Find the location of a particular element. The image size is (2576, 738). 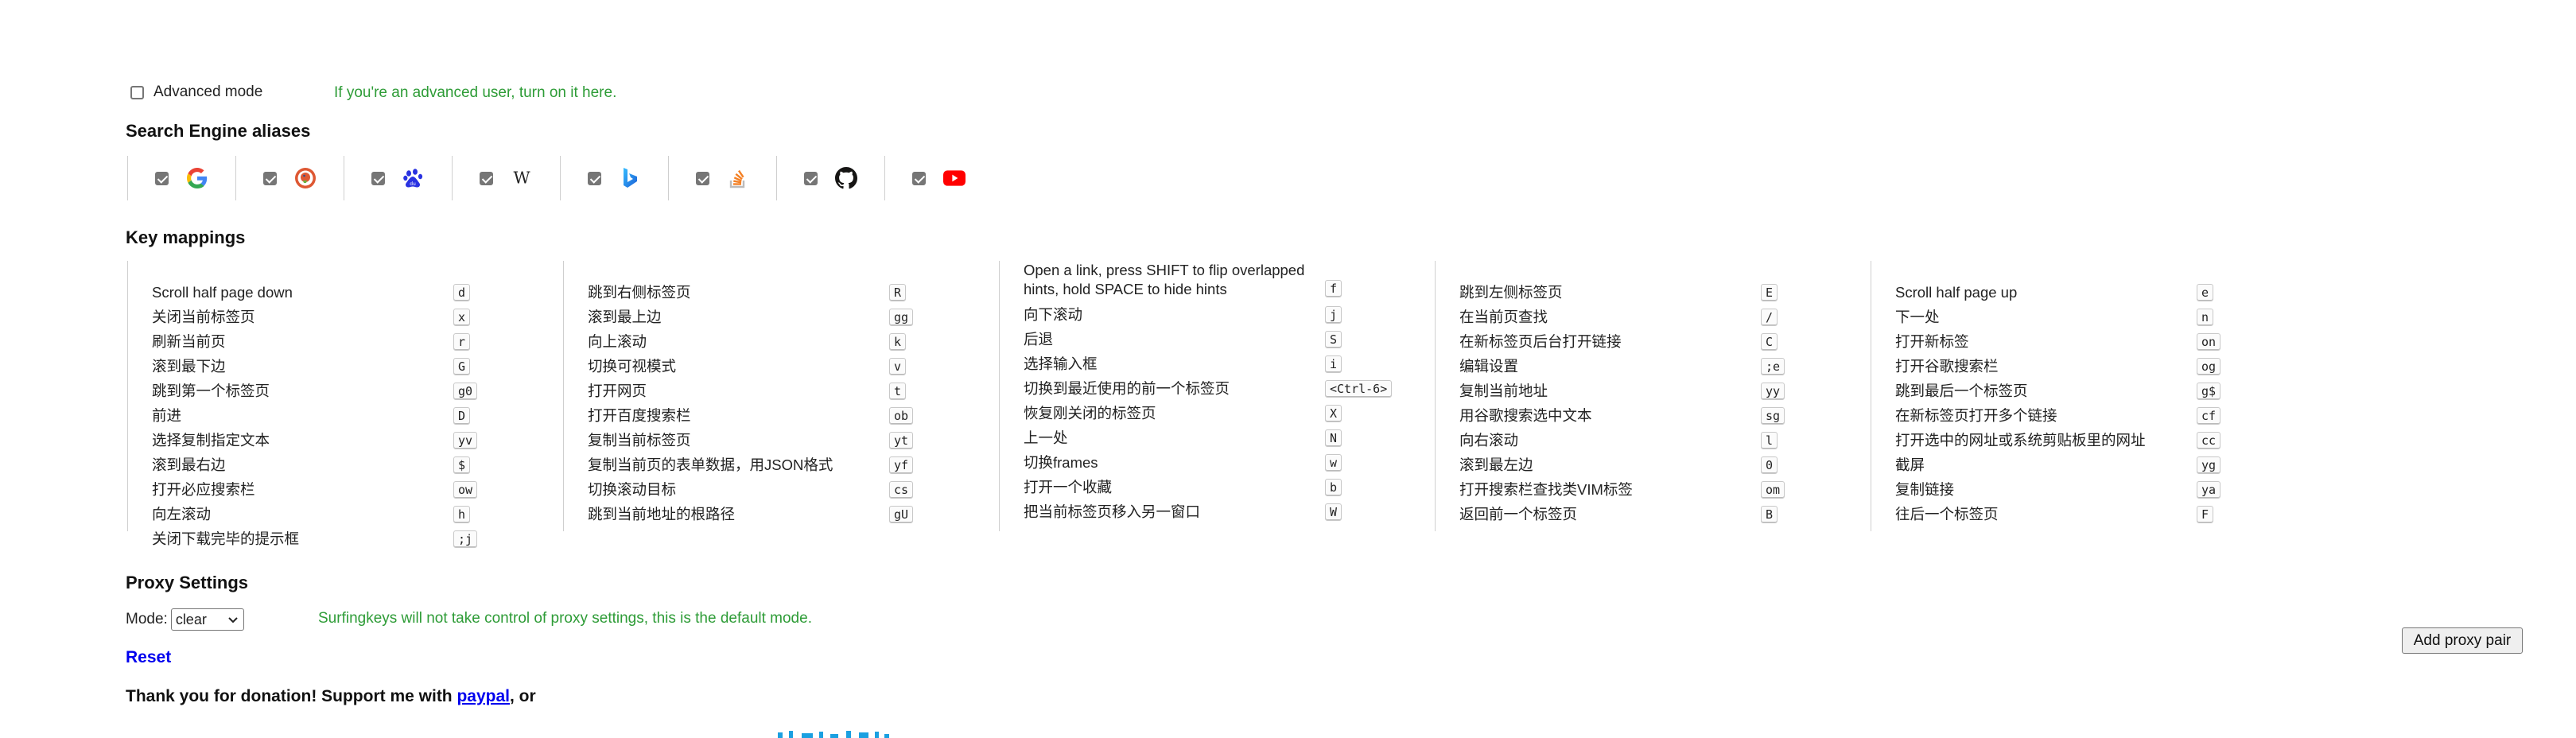

key-binding: yt is located at coordinates (901, 440).